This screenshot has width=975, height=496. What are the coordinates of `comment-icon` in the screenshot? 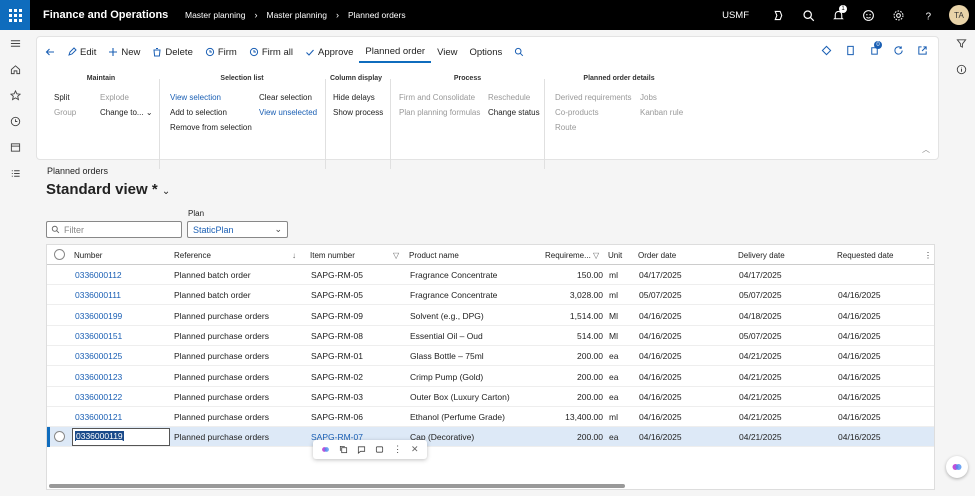 It's located at (361, 449).